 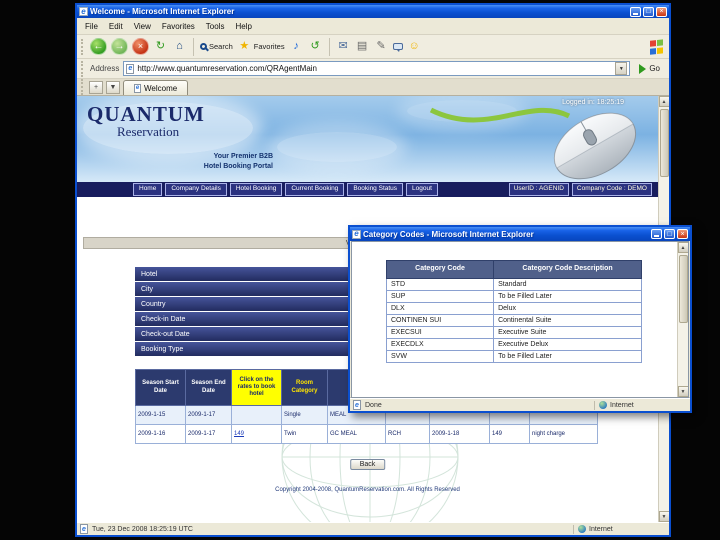 What do you see at coordinates (373, 26) in the screenshot?
I see `menu-bar: File Edit View Favorites Tools Help` at bounding box center [373, 26].